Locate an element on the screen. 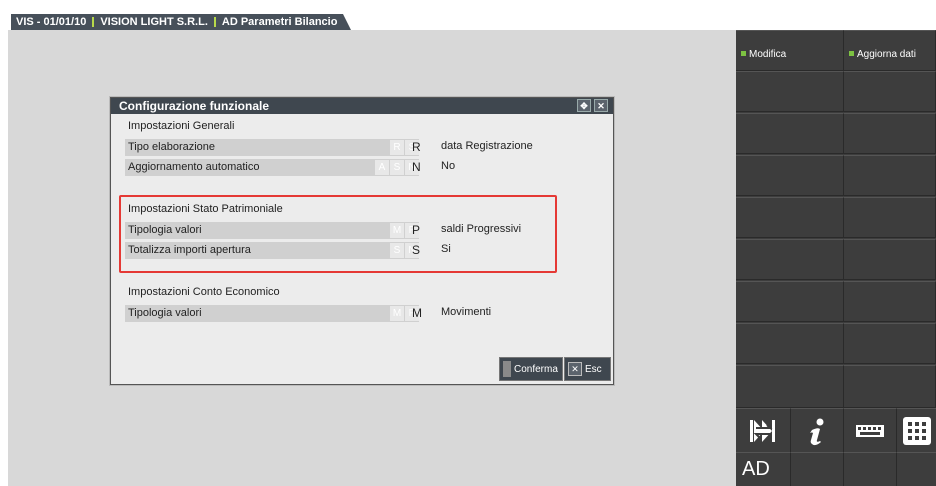  modifica-button: Modifica is located at coordinates (790, 50).